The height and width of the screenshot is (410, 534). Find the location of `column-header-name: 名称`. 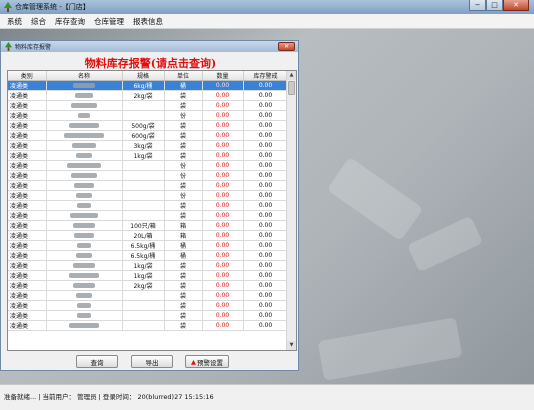

column-header-name: 名称 is located at coordinates (84, 76).